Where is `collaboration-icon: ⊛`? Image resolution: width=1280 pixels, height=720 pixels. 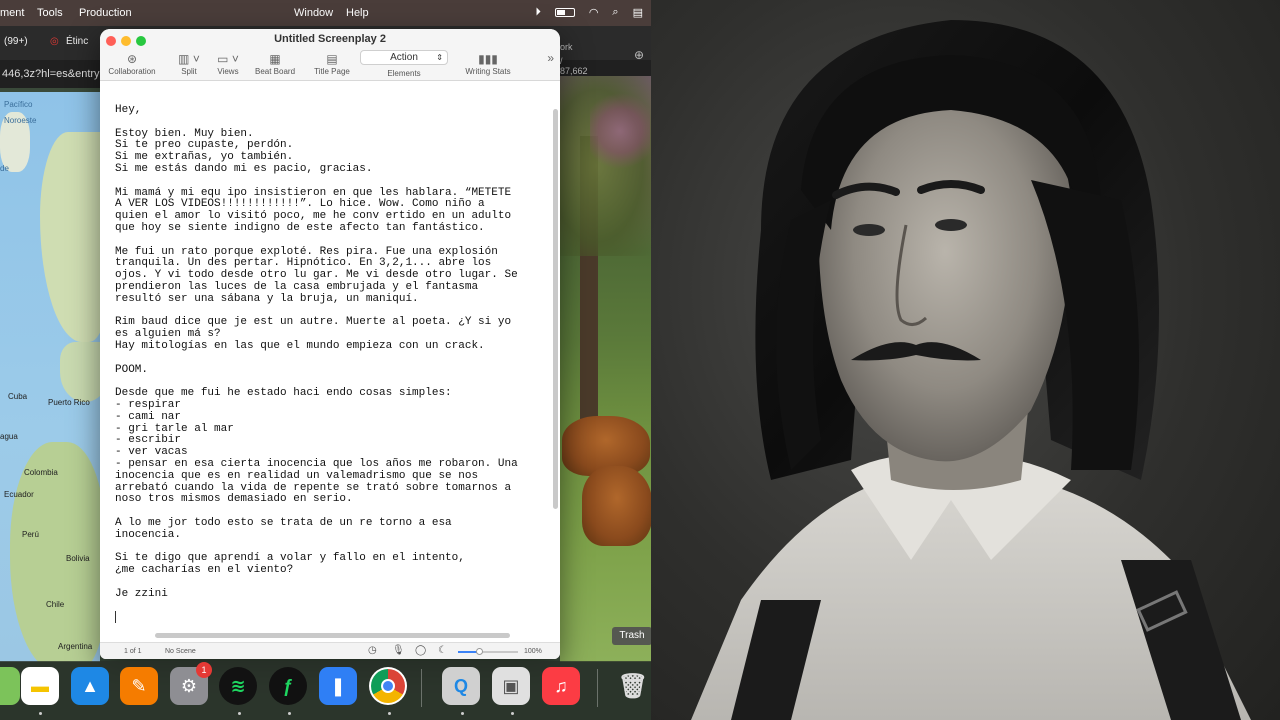 collaboration-icon: ⊛ is located at coordinates (132, 59).